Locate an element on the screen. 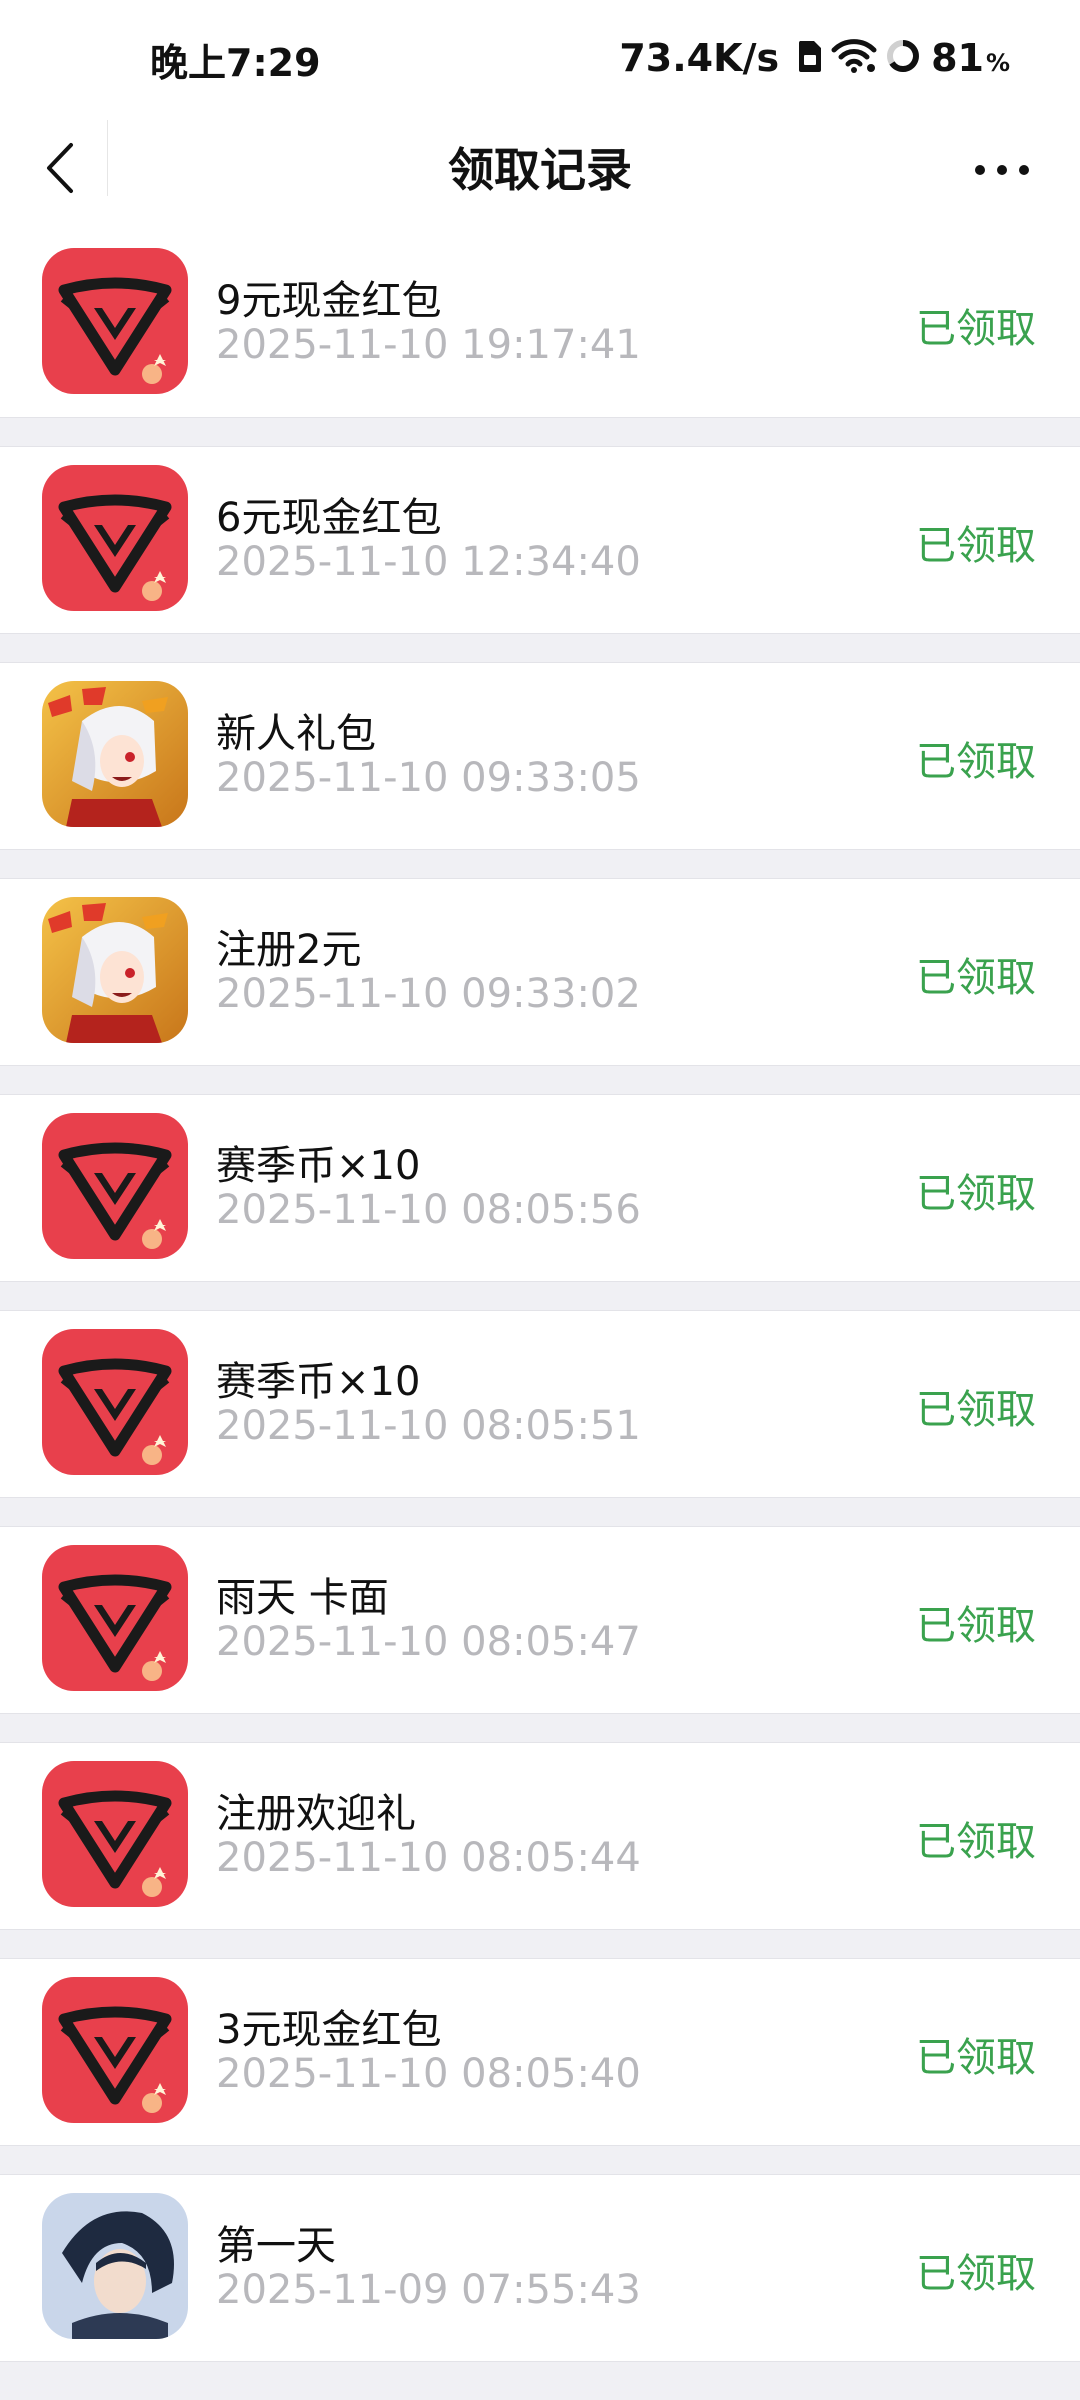 Image resolution: width=1080 pixels, height=2400 pixels. record-title: 新人礼包 is located at coordinates (296, 734).